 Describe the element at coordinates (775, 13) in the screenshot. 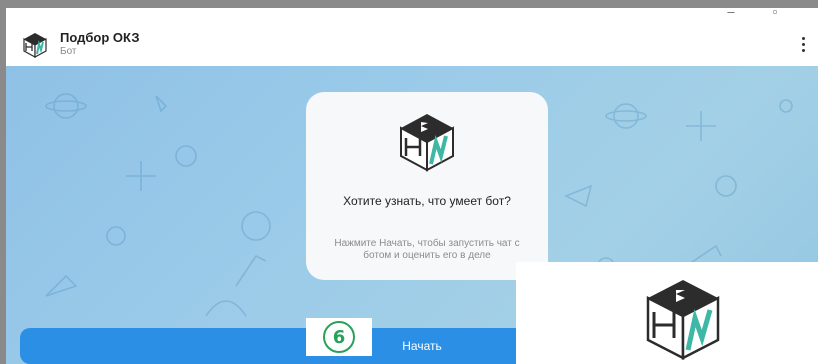

I see `maximize-button: ▫` at that location.